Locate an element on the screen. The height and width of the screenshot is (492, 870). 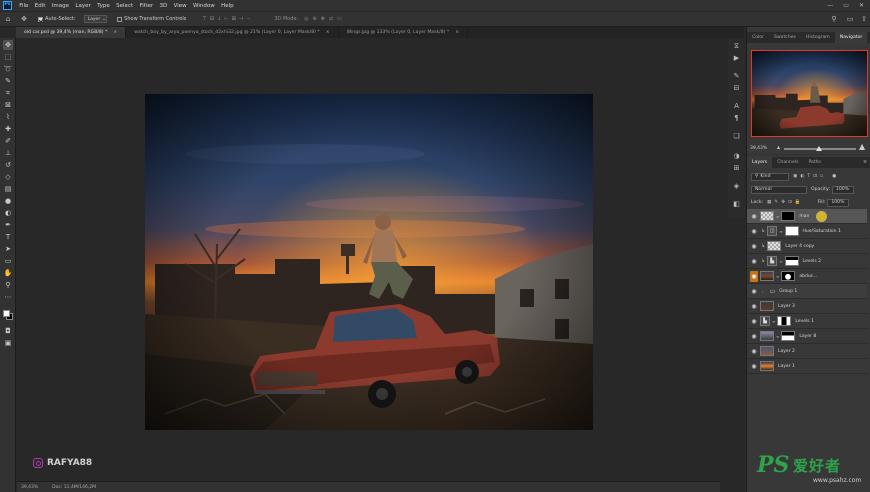
zoom-slider is located at coordinates (820, 148).